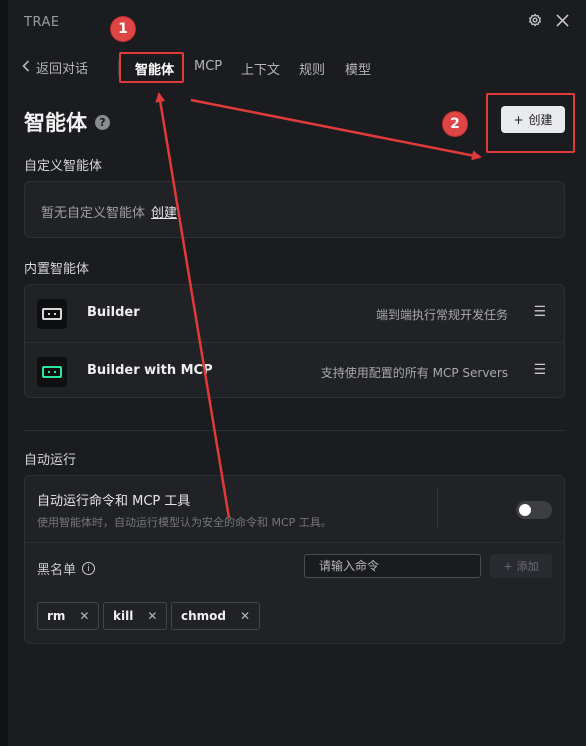 Image resolution: width=586 pixels, height=746 pixels. Describe the element at coordinates (114, 501) in the screenshot. I see `auto-run-title: 自动运行命令和 MCP 工具` at that location.